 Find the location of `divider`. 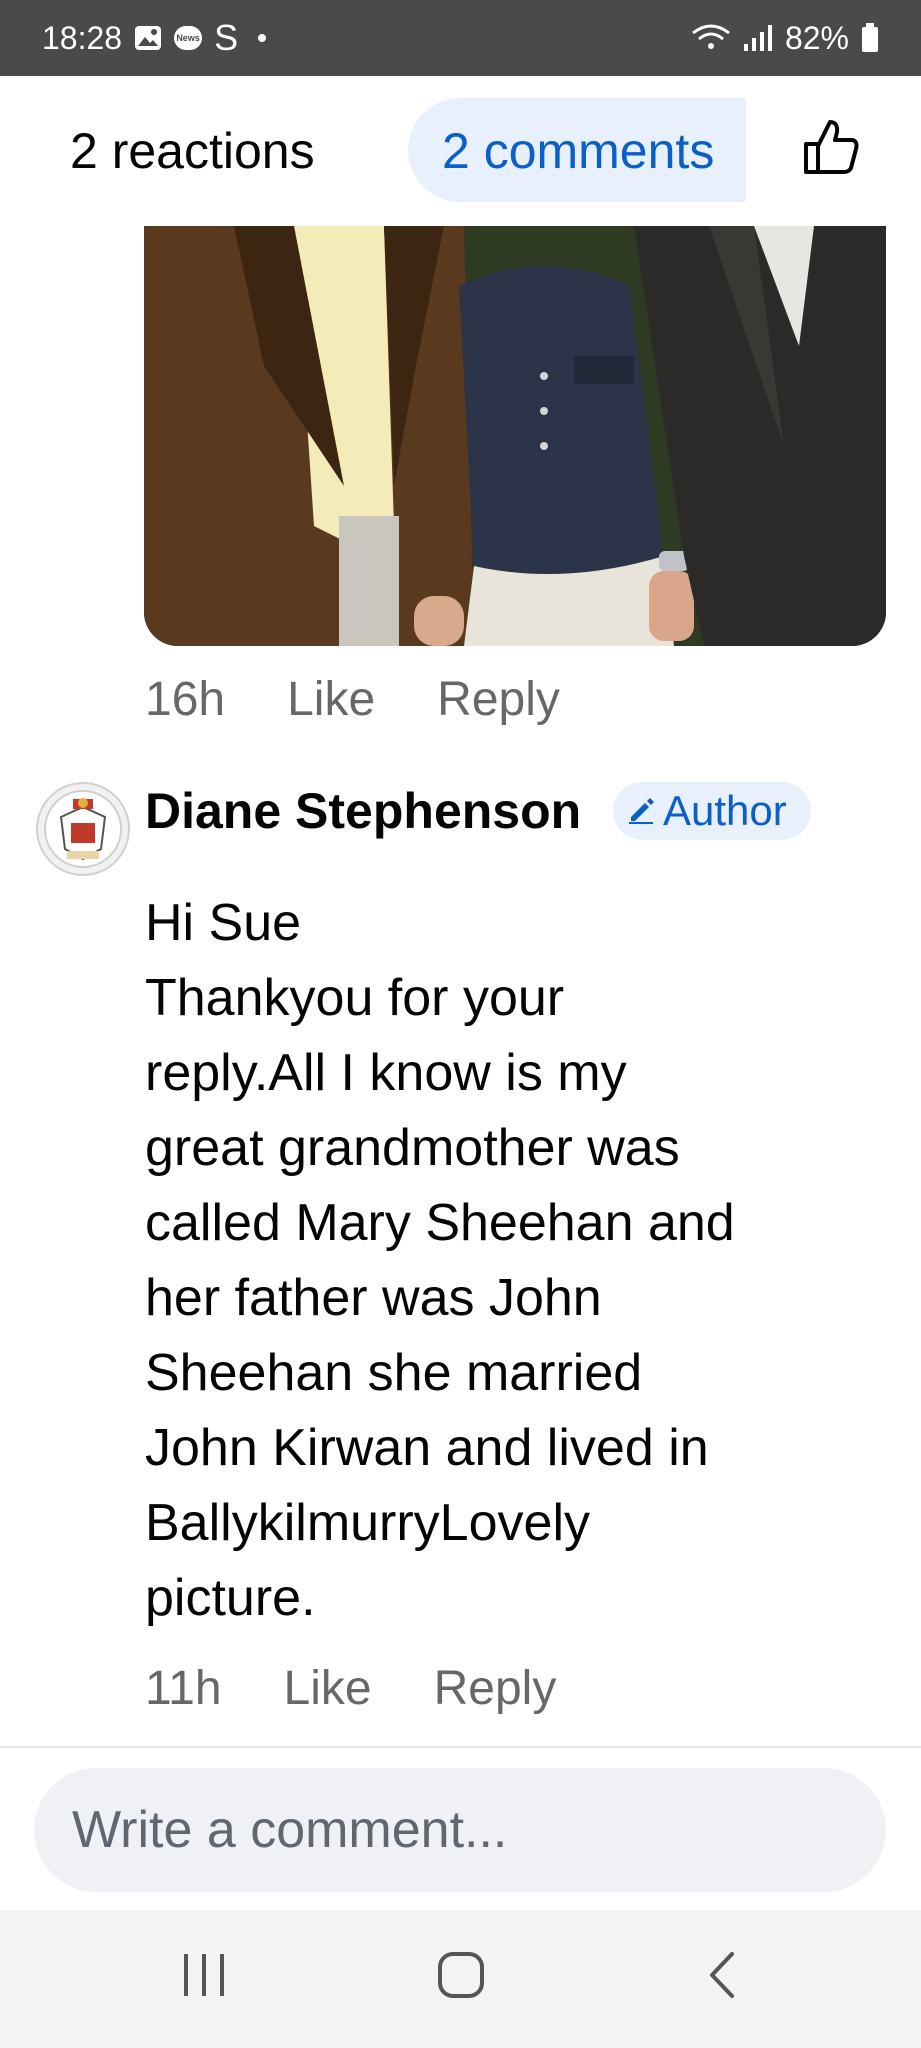

divider is located at coordinates (460, 1747).